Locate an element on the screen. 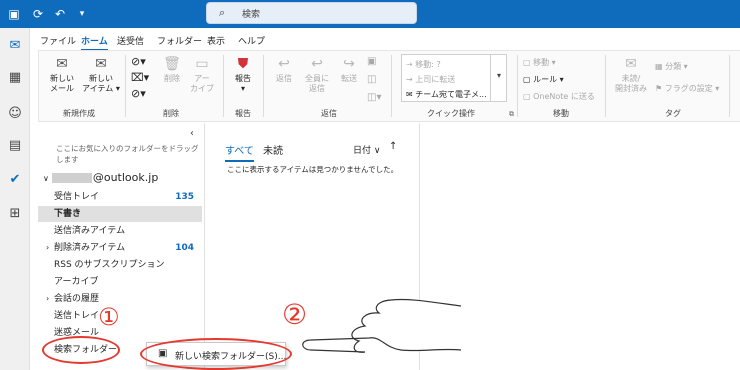 Image resolution: width=740 pixels, height=370 pixels. unread-read-button: ✉ 未読/ 開封済み is located at coordinates (631, 75).